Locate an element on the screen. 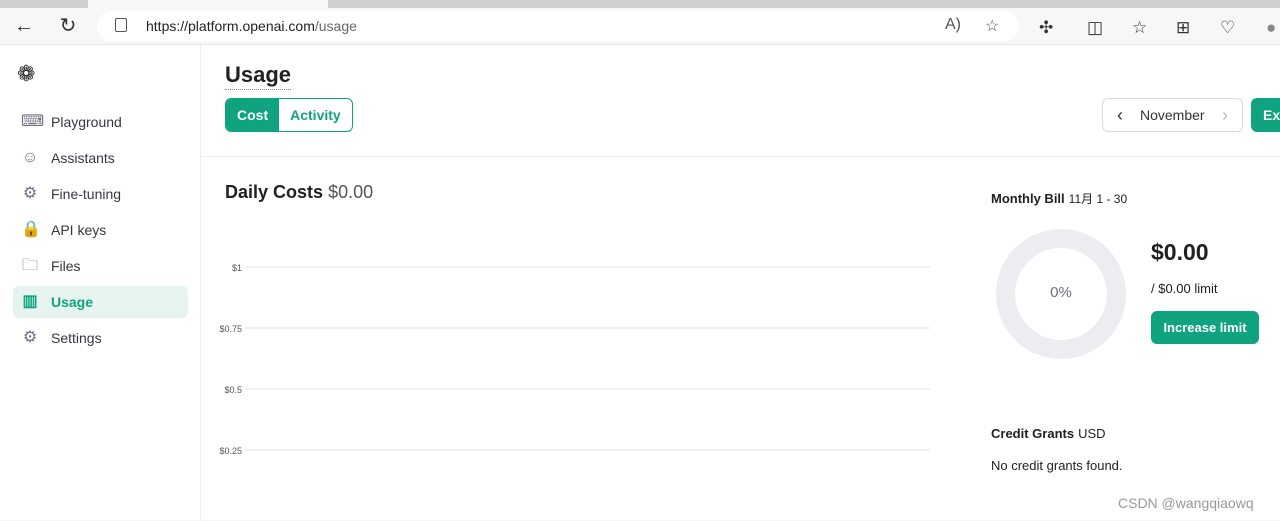 This screenshot has height=521, width=1280. sidebar-item-fine-tuning: ⚙ Fine-tuning is located at coordinates (100, 194).